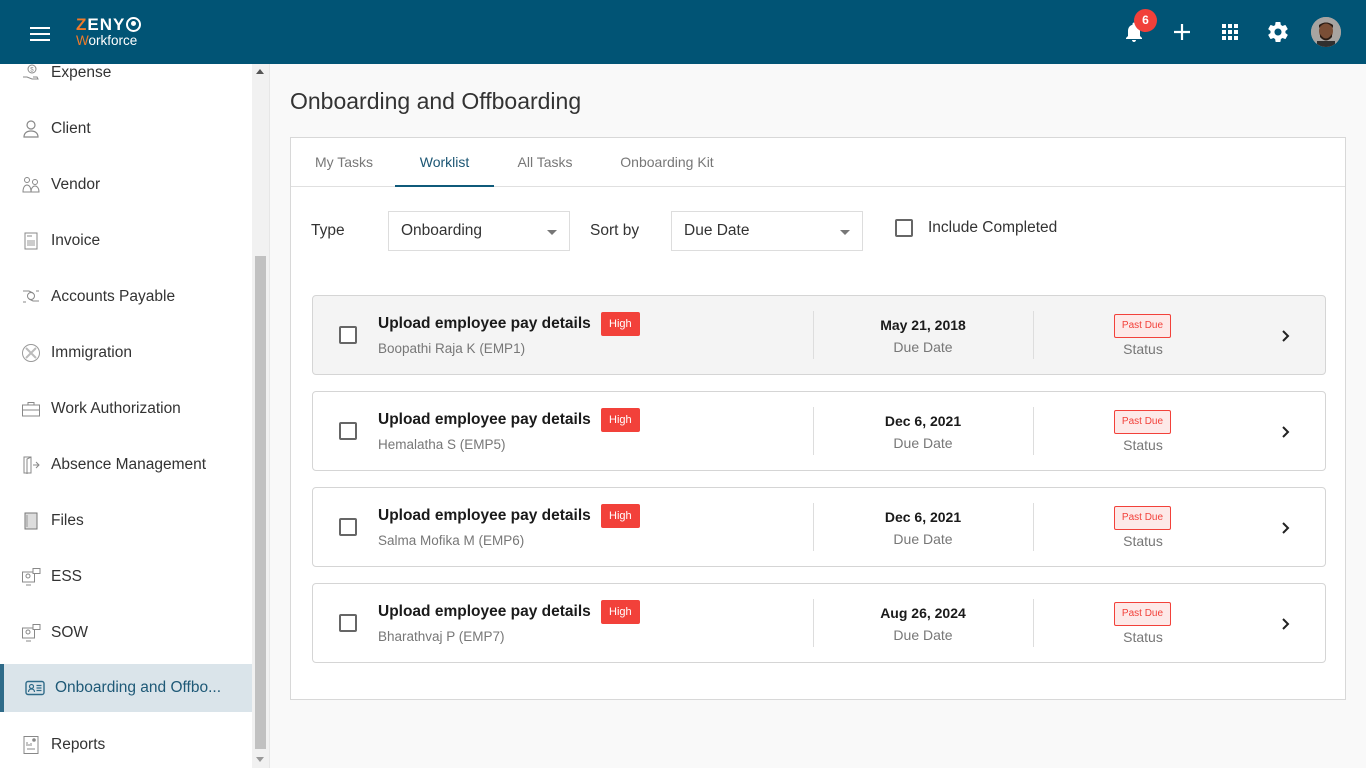  I want to click on scroll-up-arrow-icon, so click(260, 71).